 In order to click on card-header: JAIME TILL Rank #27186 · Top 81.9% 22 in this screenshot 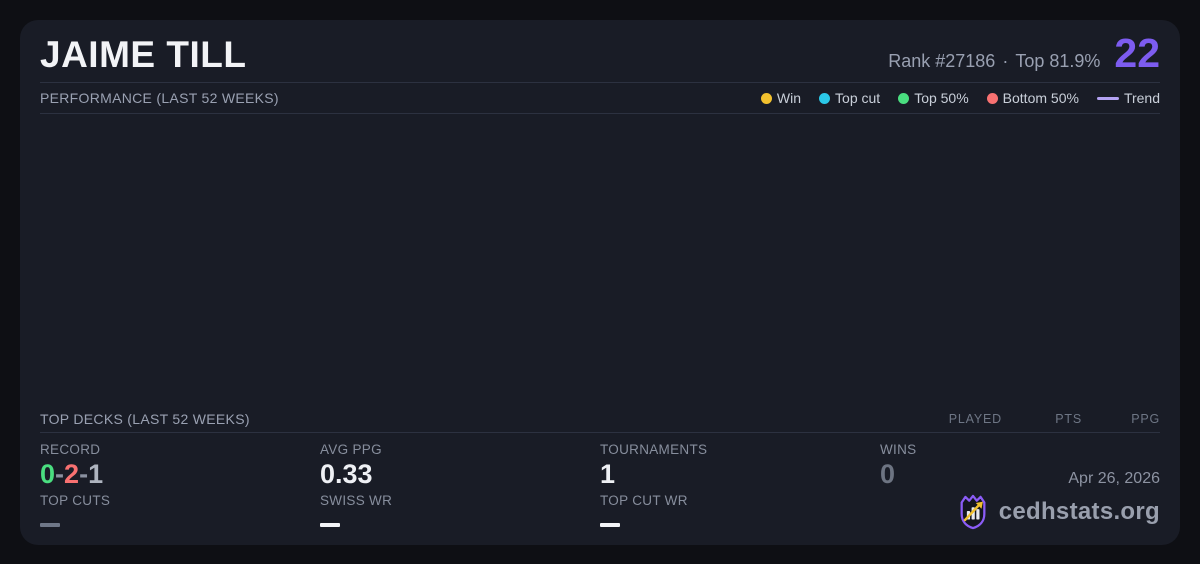, I will do `click(600, 56)`.